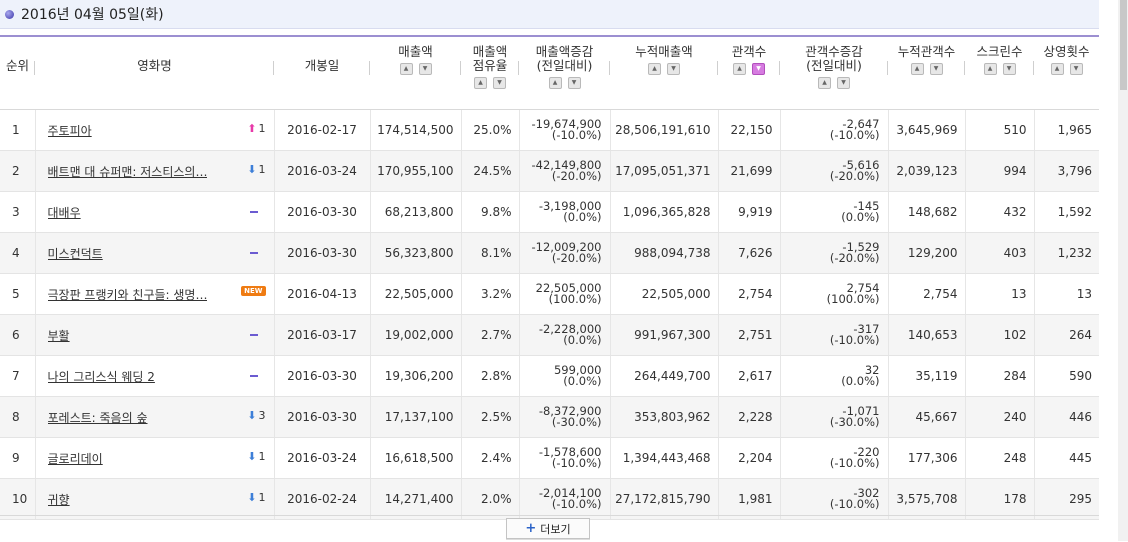 This screenshot has width=1128, height=542. Describe the element at coordinates (490, 417) in the screenshot. I see `share-cell: 2.5%` at that location.